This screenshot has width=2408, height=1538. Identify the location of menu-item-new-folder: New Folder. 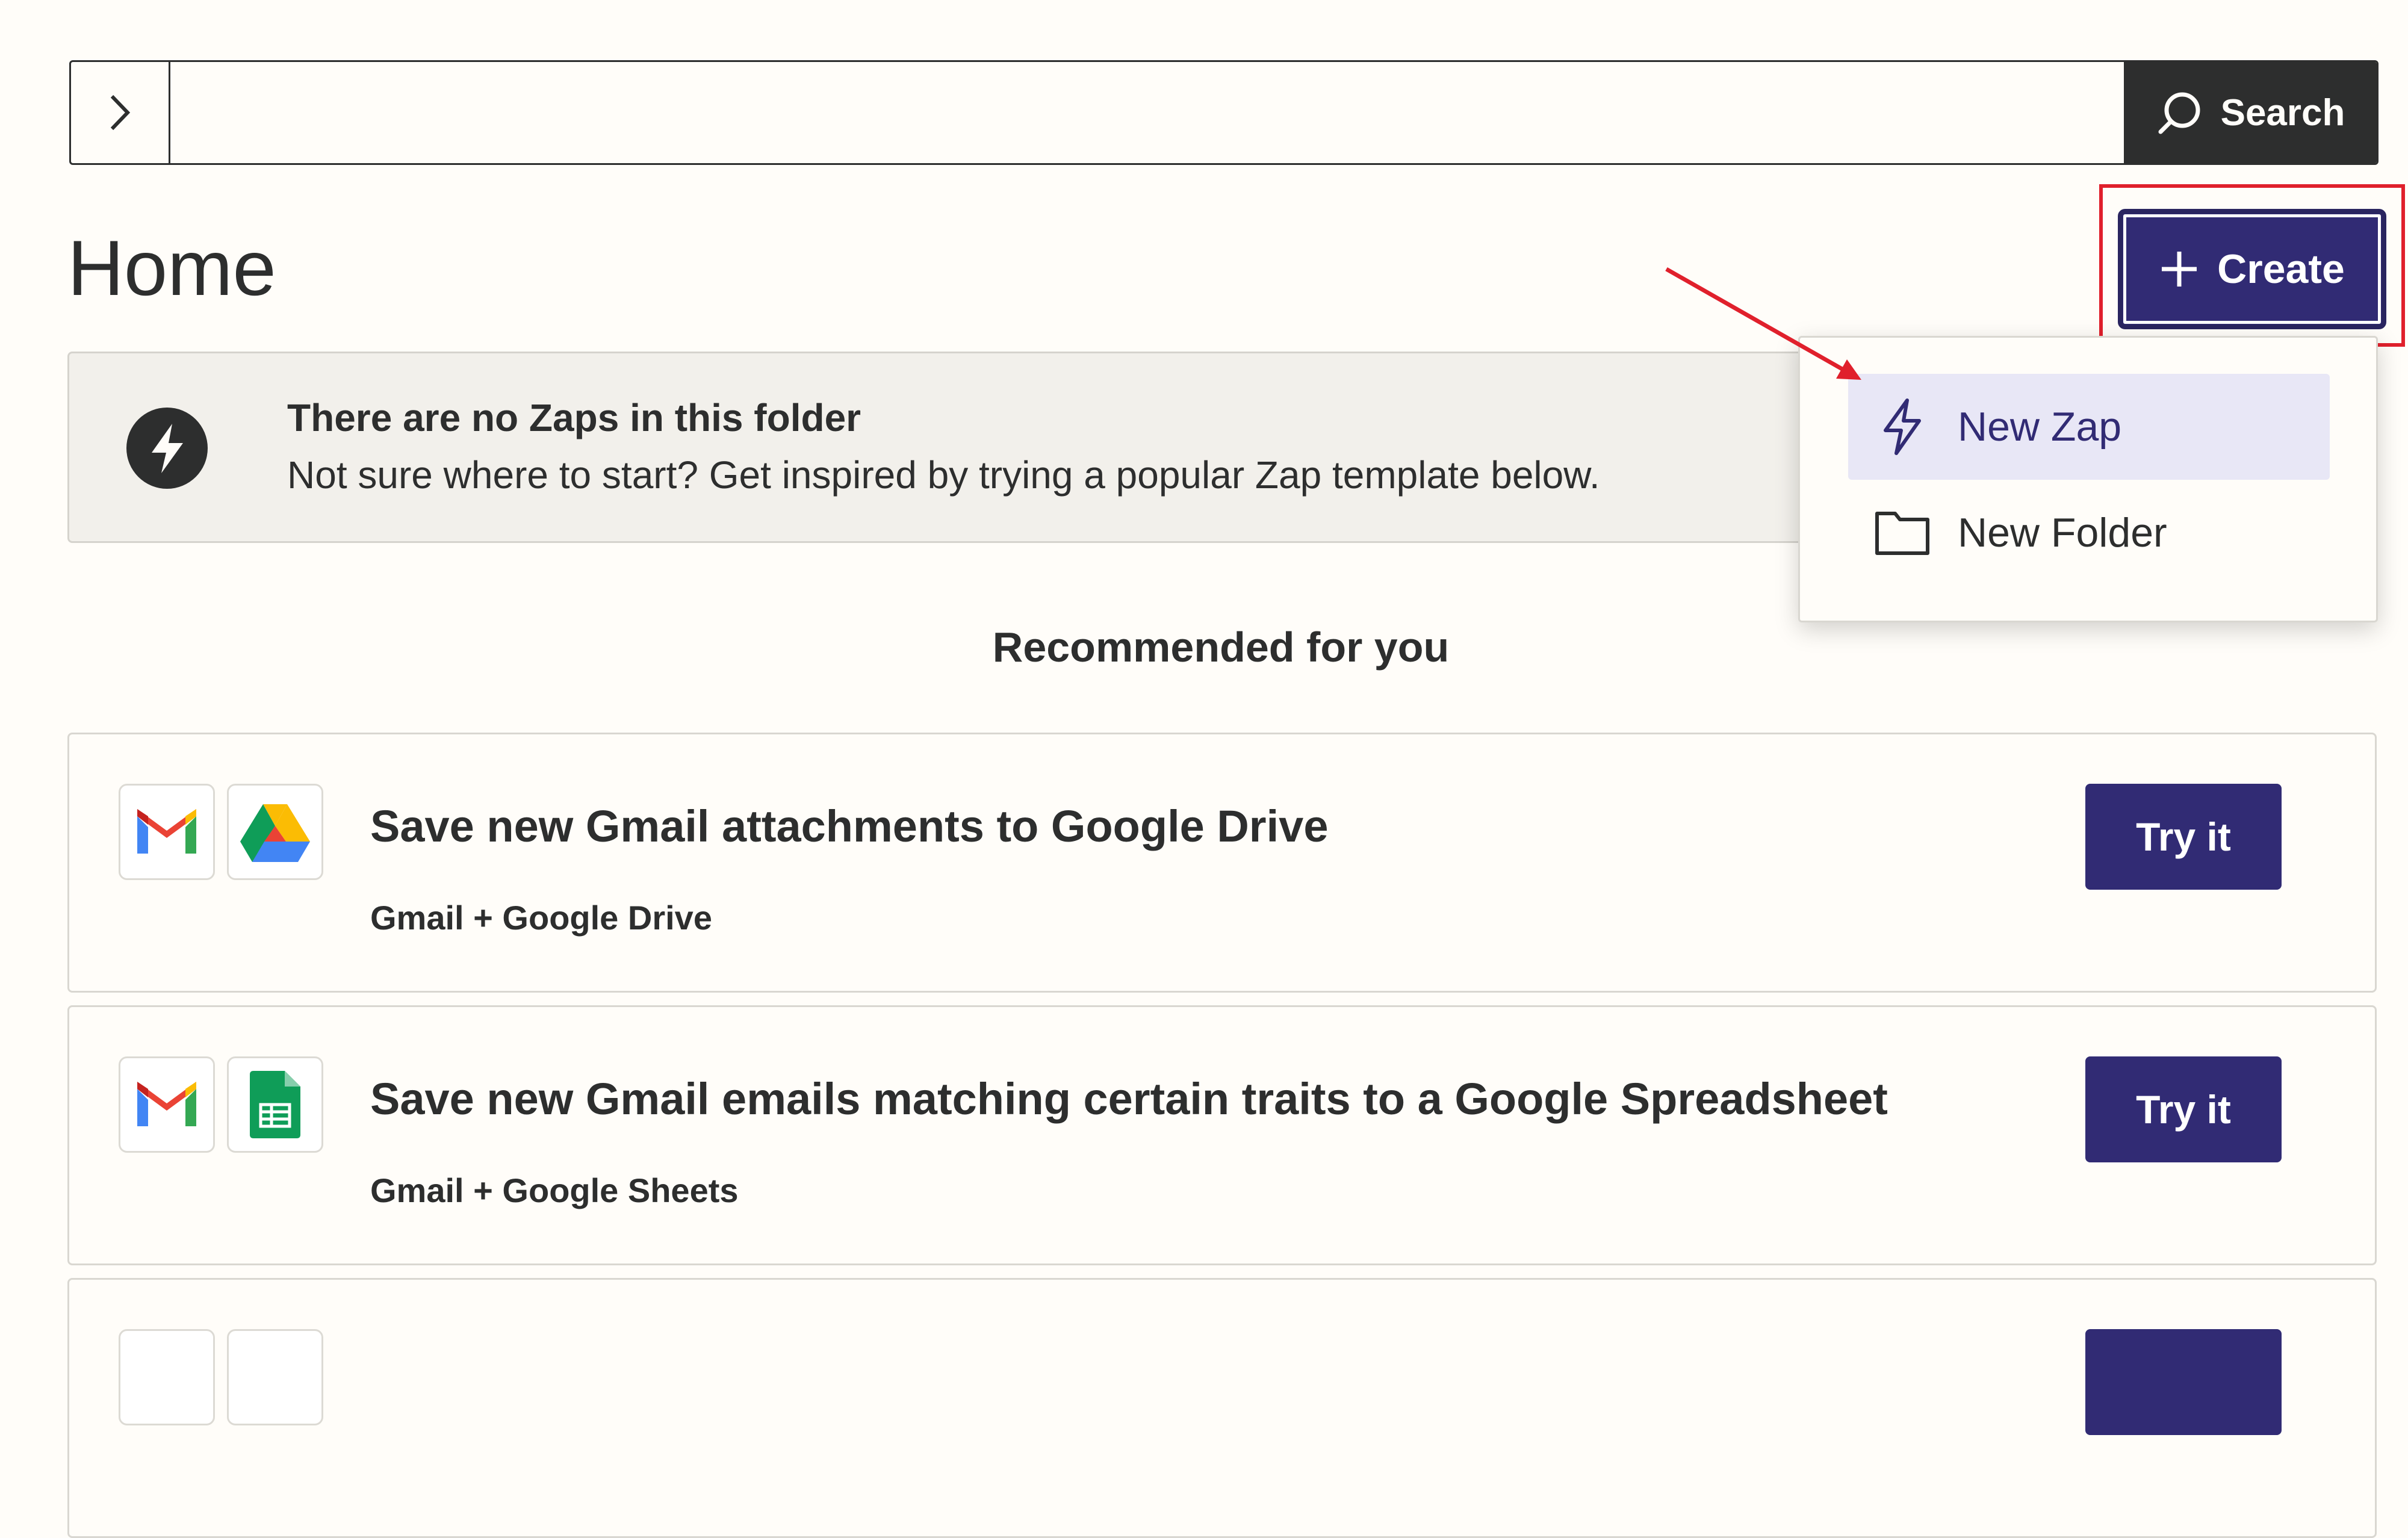
(2089, 533).